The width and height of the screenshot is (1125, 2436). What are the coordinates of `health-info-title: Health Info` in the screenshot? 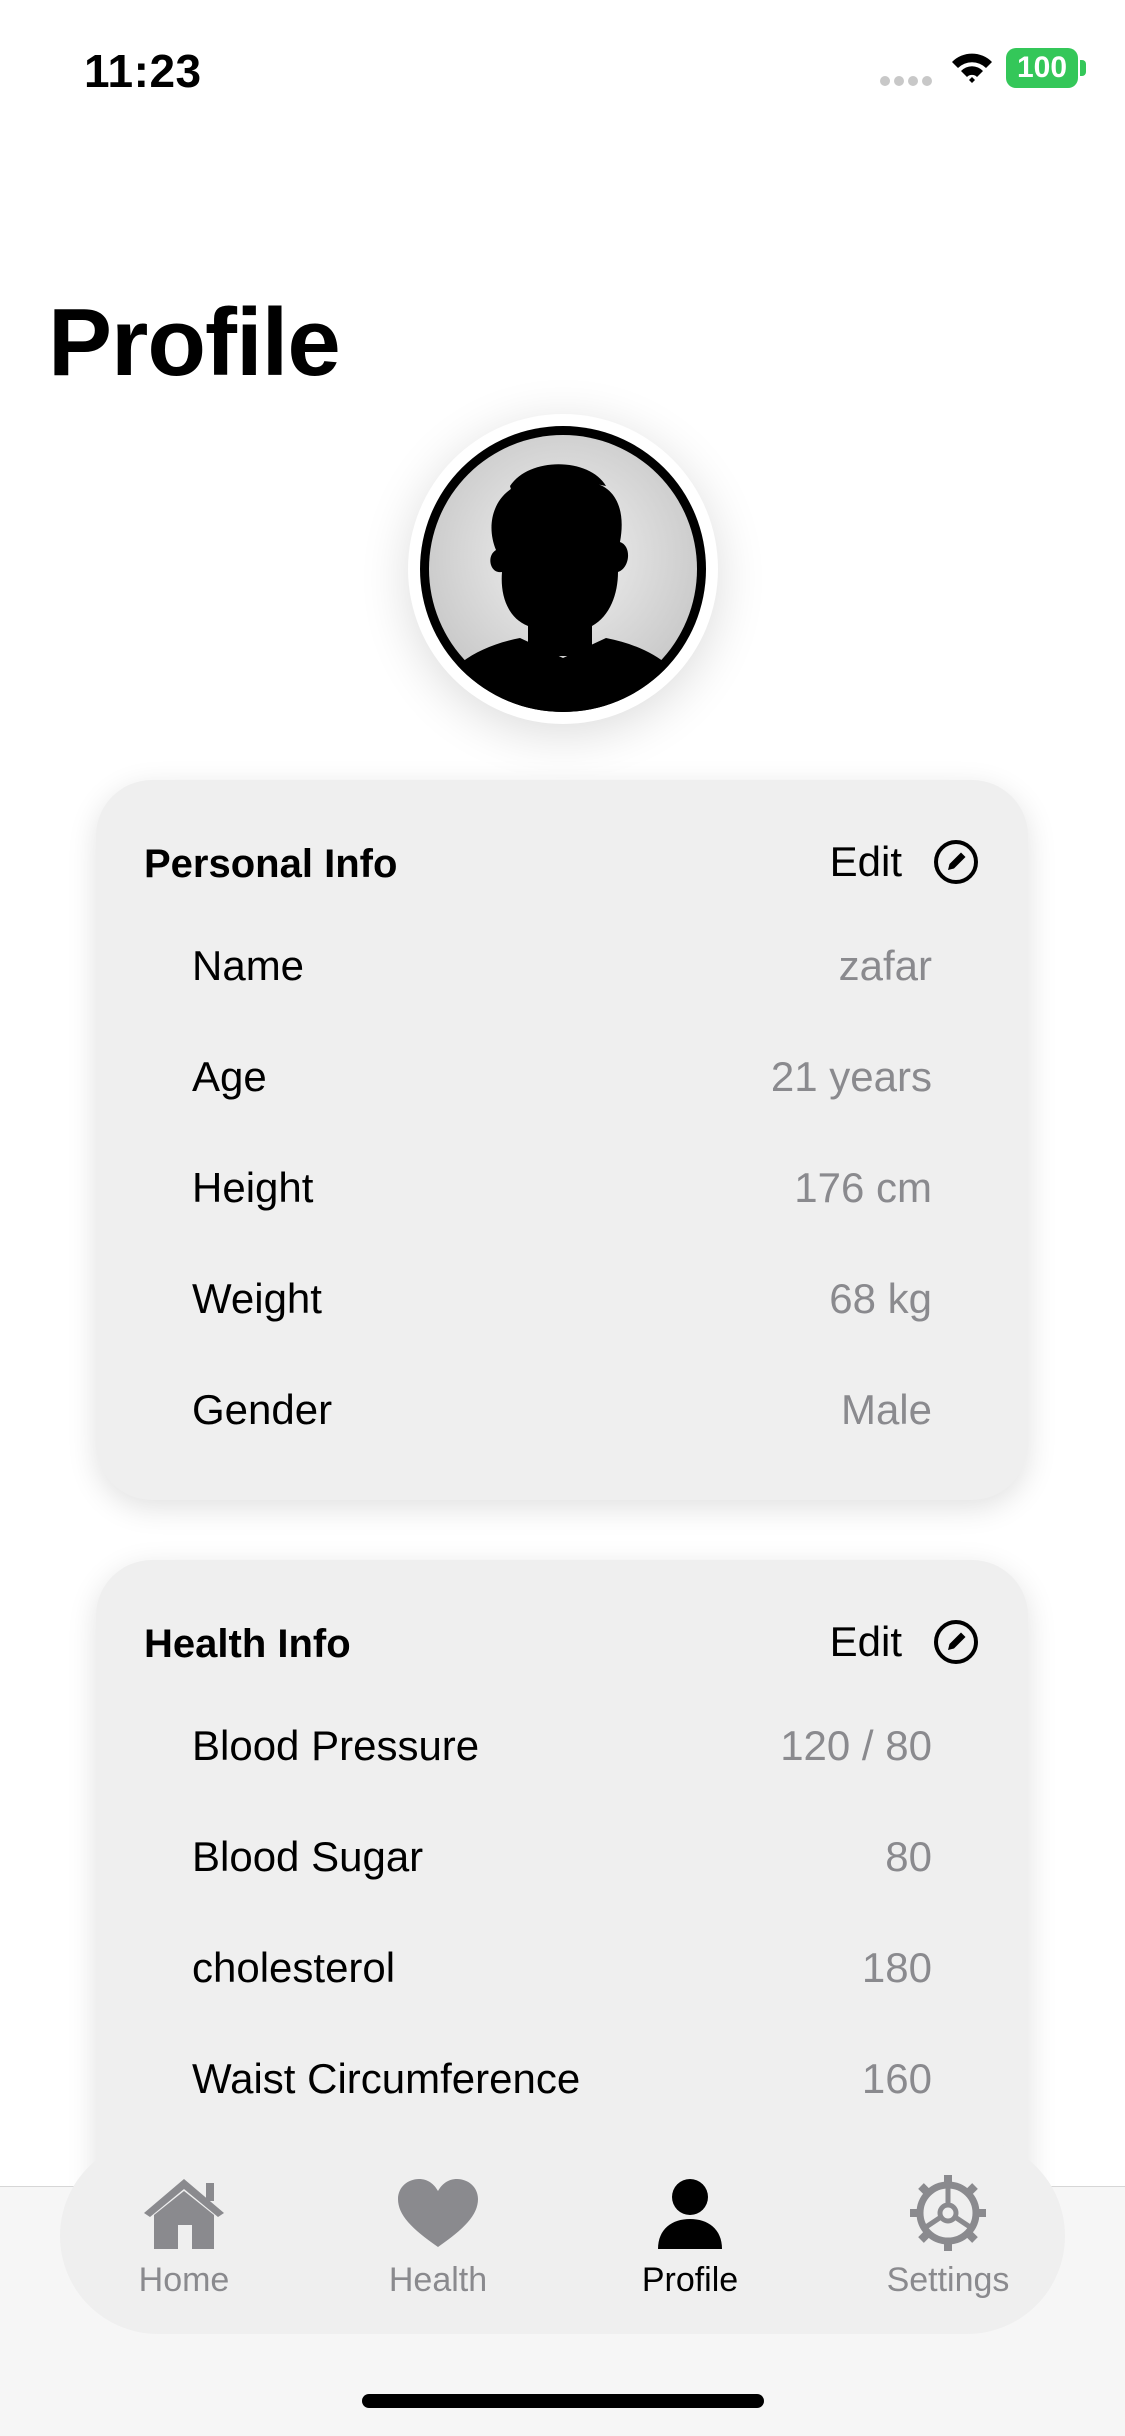 It's located at (247, 1644).